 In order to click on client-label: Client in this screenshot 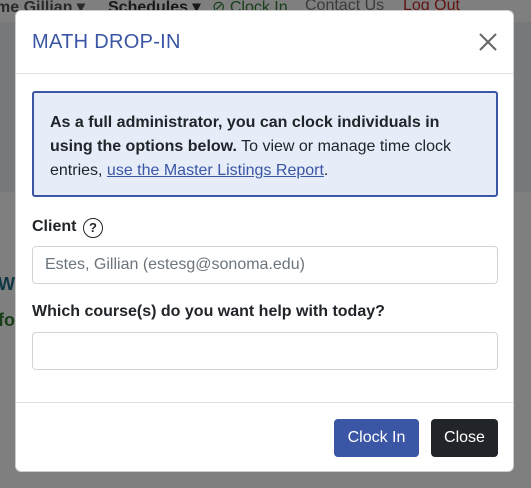, I will do `click(54, 226)`.